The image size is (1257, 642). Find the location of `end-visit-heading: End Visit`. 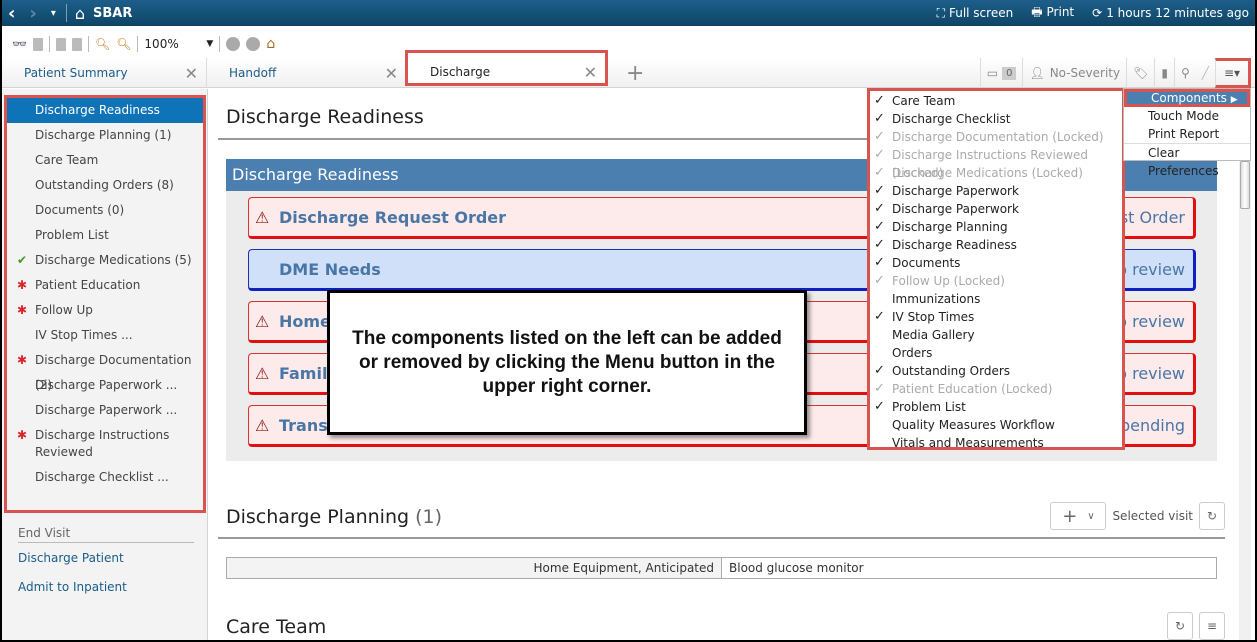

end-visit-heading: End Visit is located at coordinates (106, 534).